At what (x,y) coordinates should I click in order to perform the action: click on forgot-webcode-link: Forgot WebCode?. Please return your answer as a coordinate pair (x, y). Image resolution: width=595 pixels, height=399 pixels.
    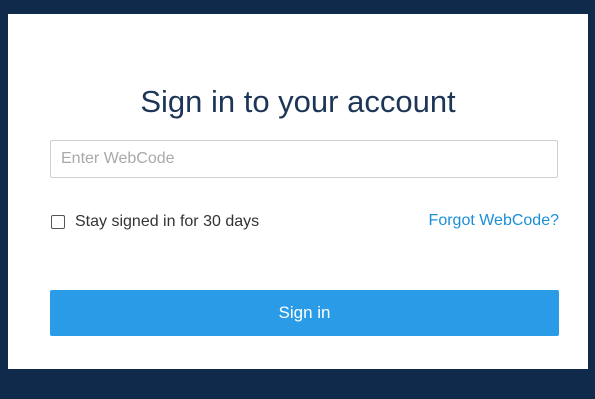
    Looking at the image, I should click on (494, 221).